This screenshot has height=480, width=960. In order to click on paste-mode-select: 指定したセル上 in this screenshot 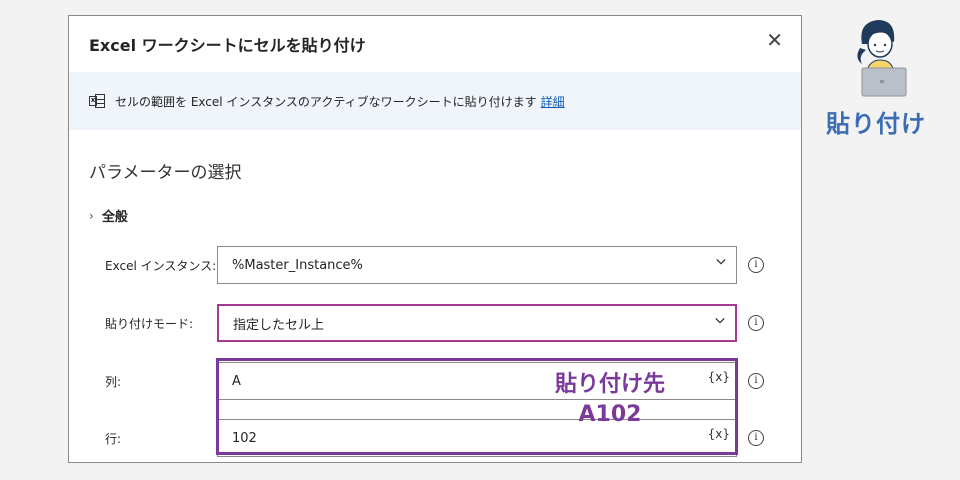, I will do `click(477, 323)`.